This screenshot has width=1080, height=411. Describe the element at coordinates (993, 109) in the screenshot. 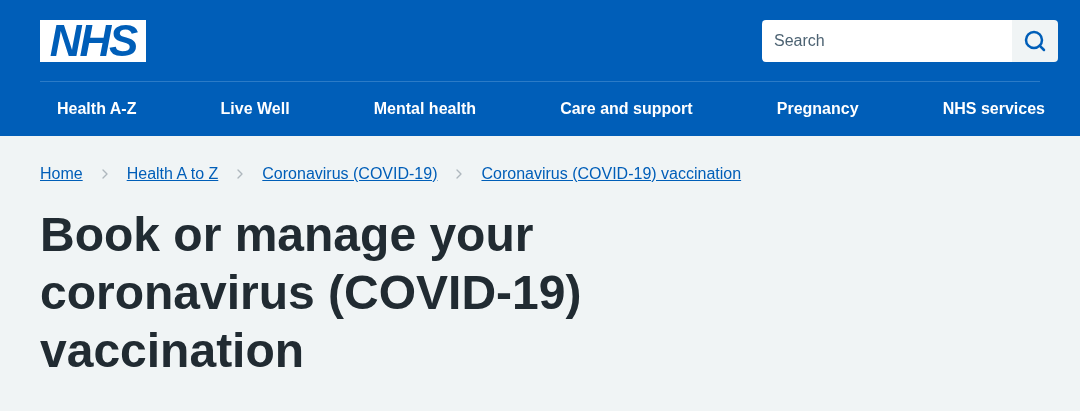

I see `nav-link: NHS services` at that location.